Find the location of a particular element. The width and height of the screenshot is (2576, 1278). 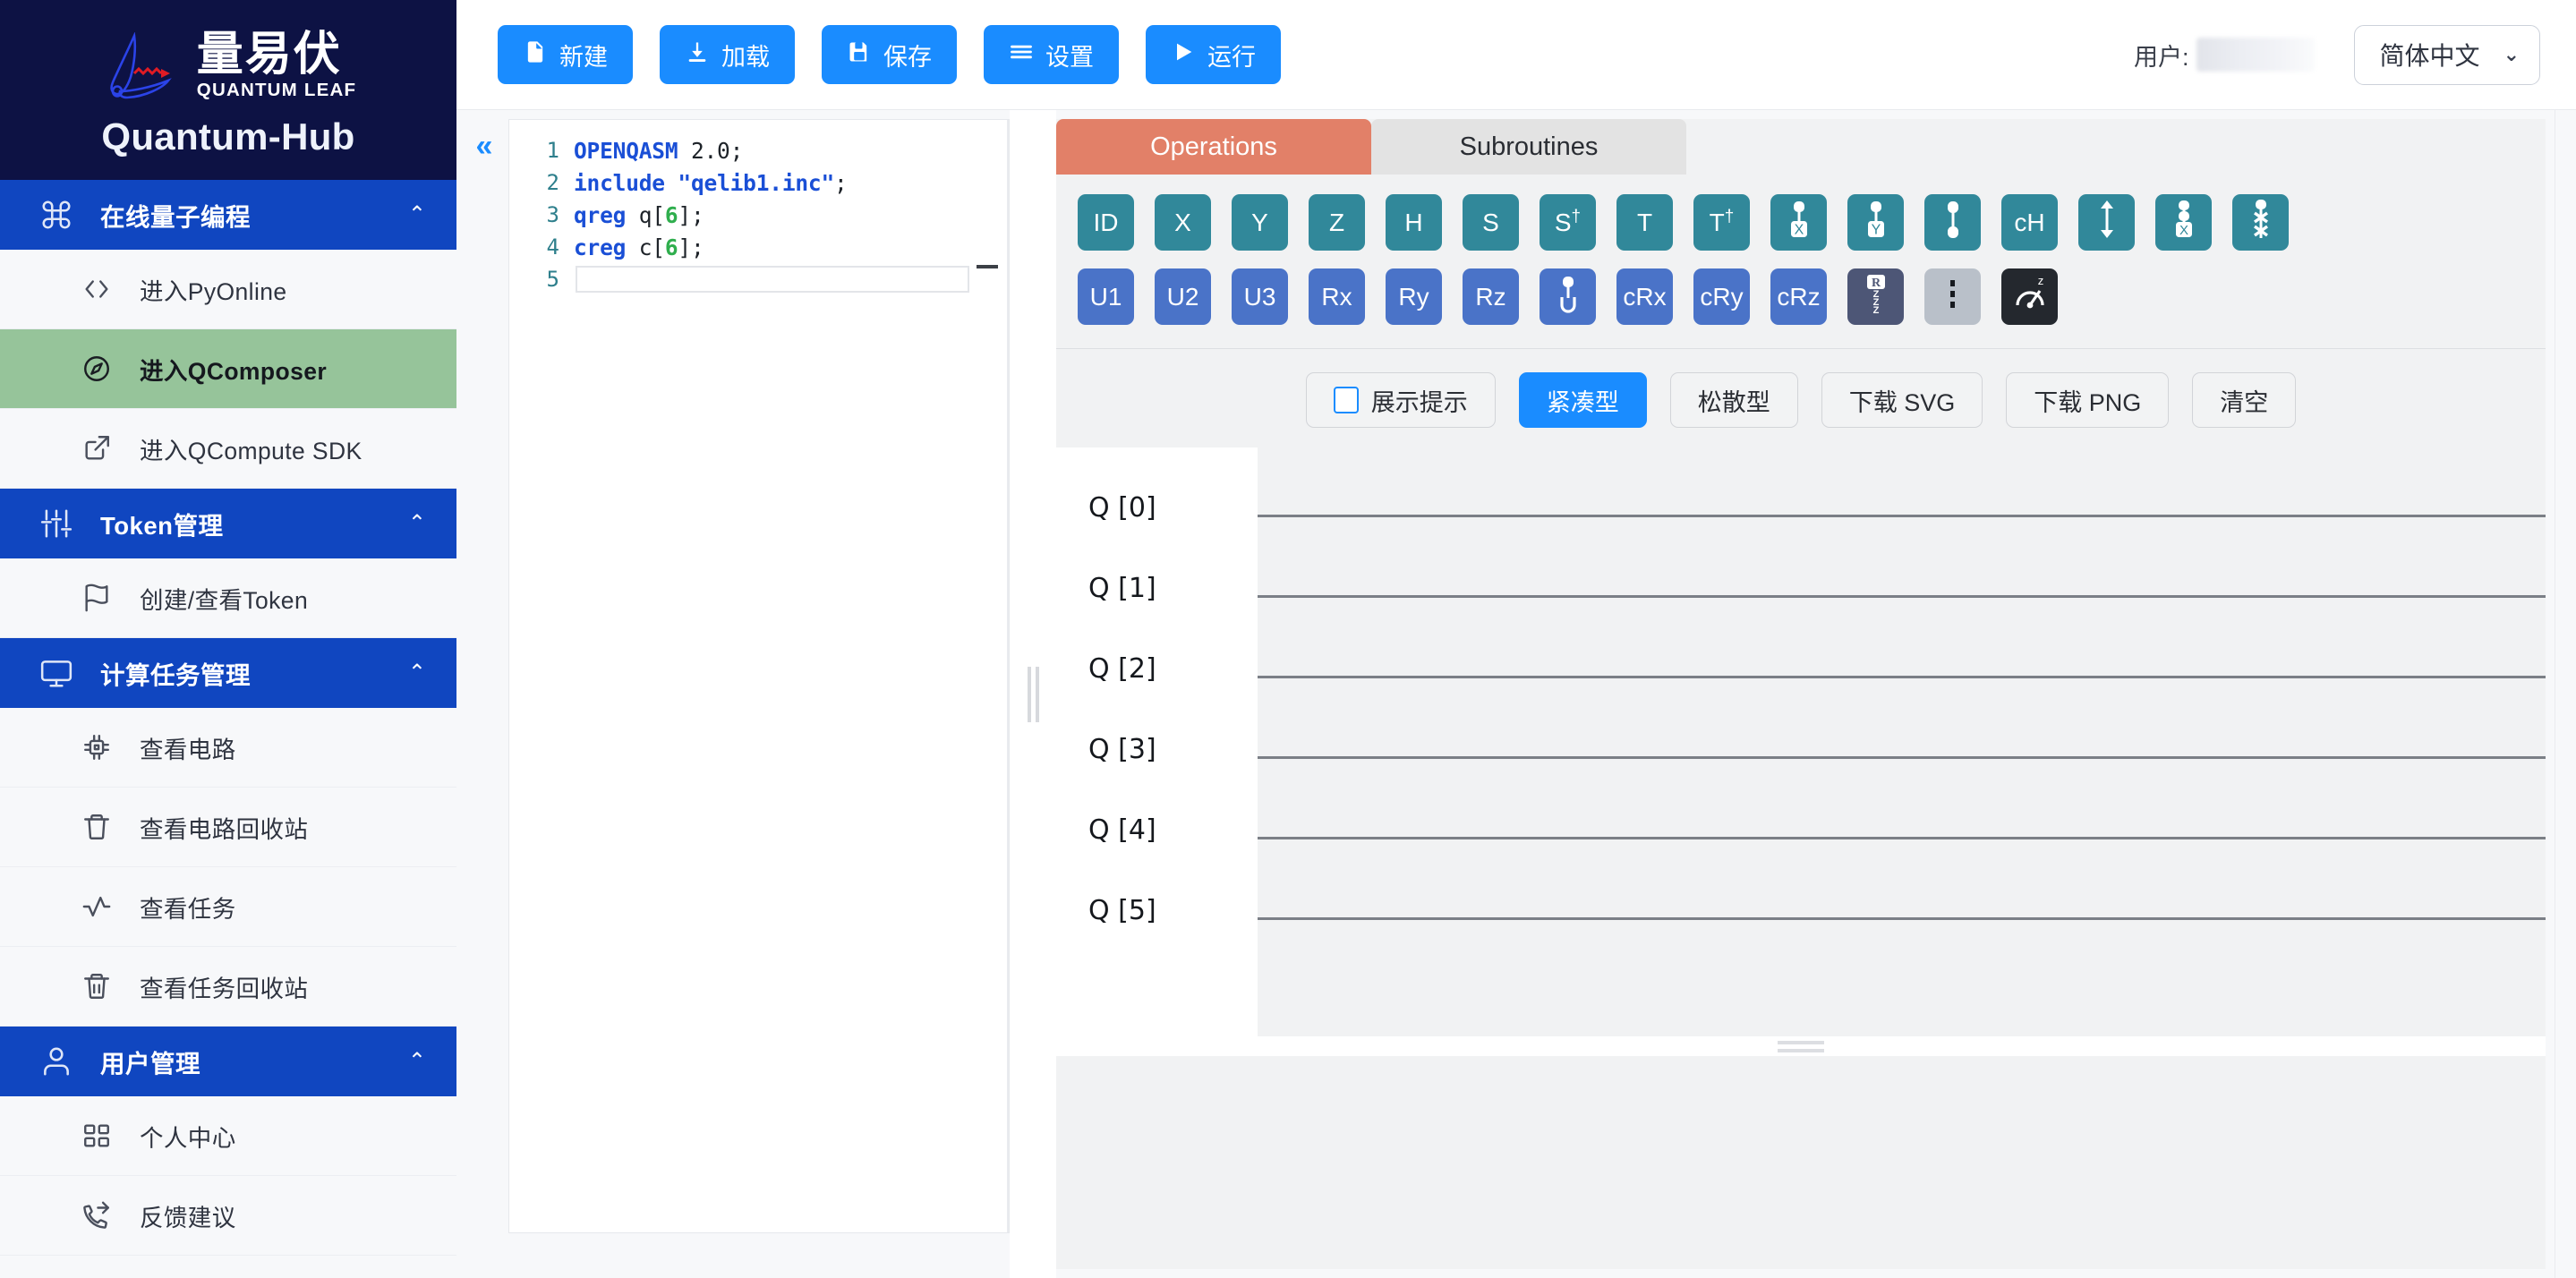

gate-cnot-y-icon: Y is located at coordinates (1875, 222).